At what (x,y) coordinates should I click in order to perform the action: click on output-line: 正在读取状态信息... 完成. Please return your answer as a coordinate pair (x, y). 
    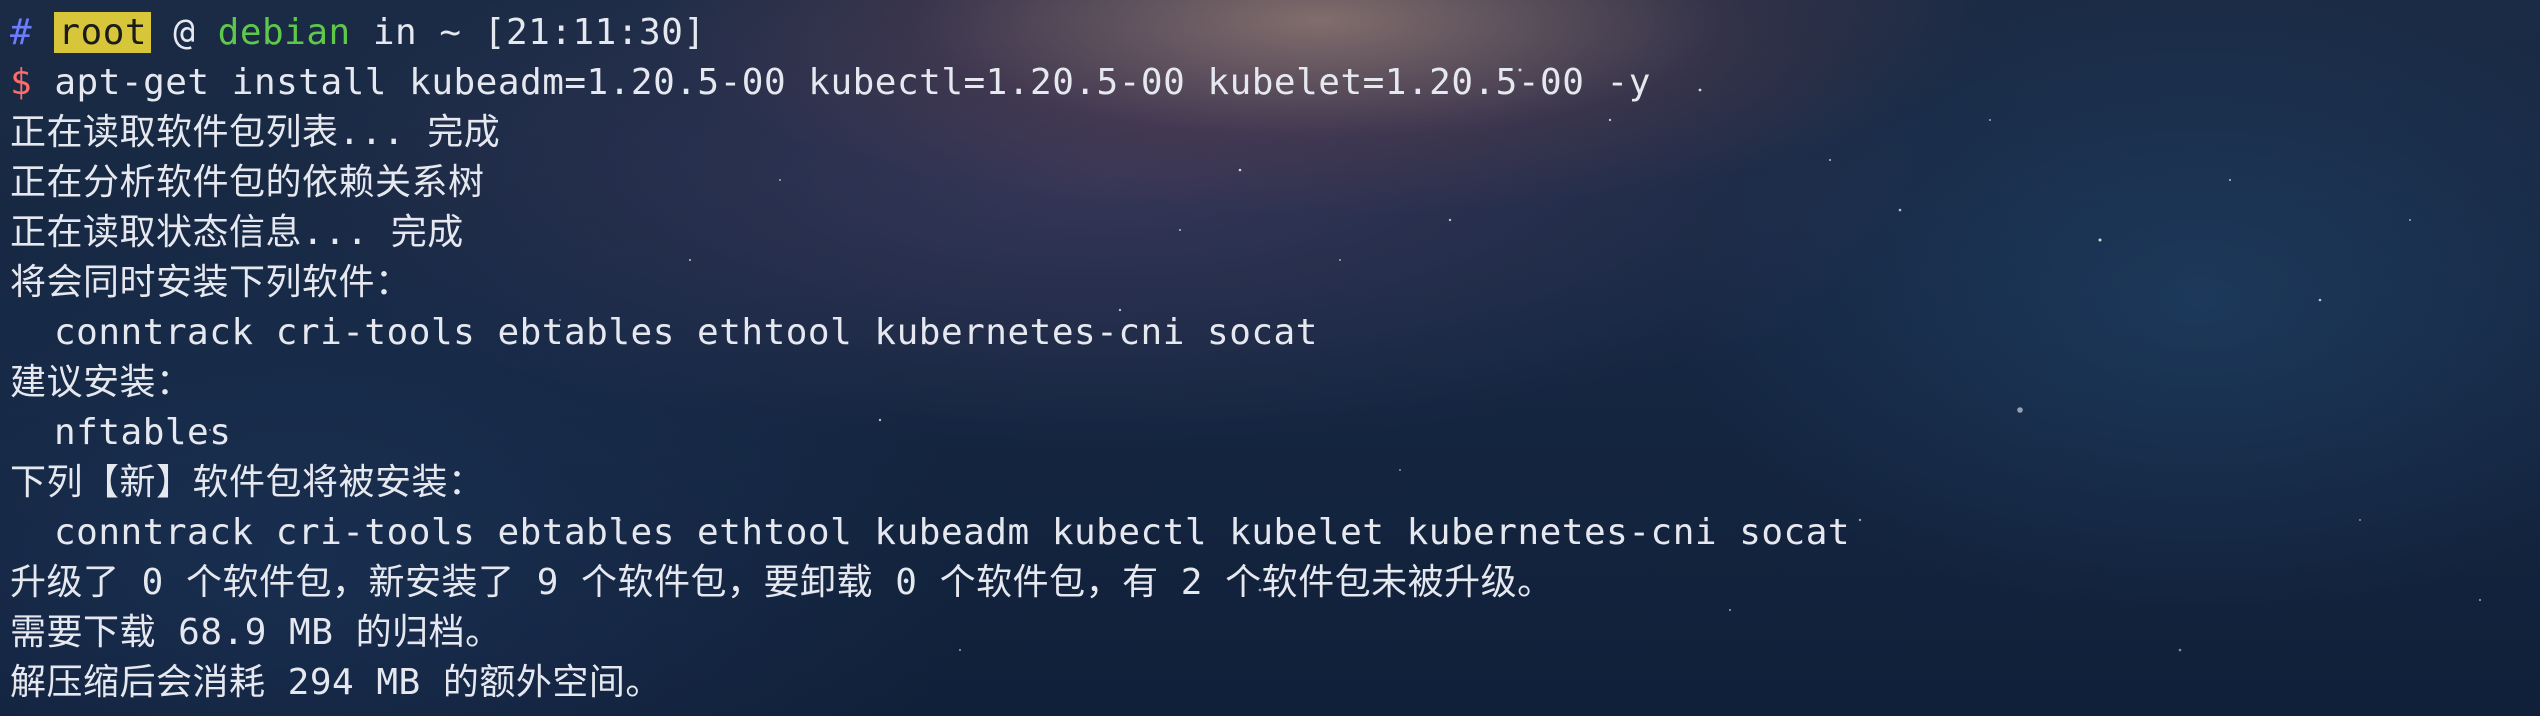
    Looking at the image, I should click on (237, 232).